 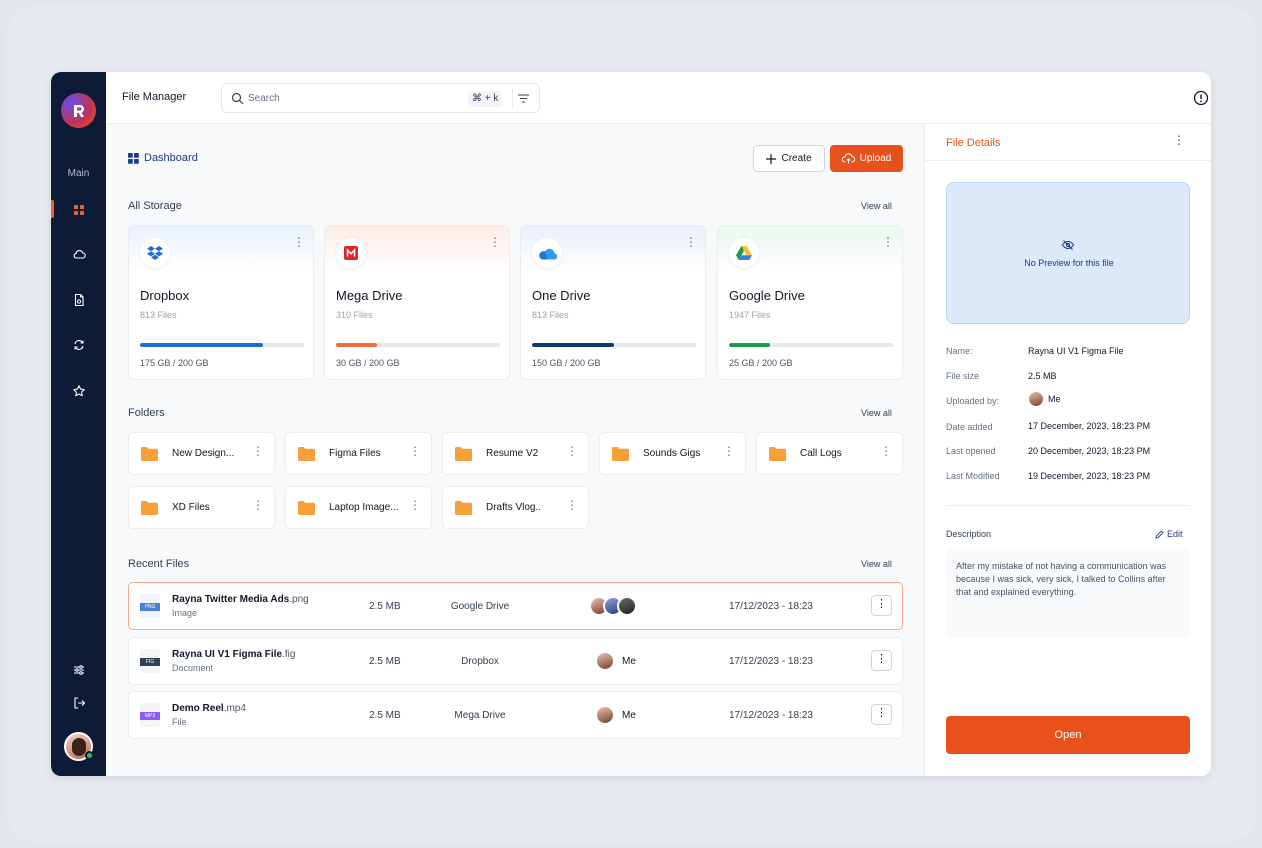 I want to click on file-name: Rayna Twitter Media Ads.png, so click(x=240, y=599).